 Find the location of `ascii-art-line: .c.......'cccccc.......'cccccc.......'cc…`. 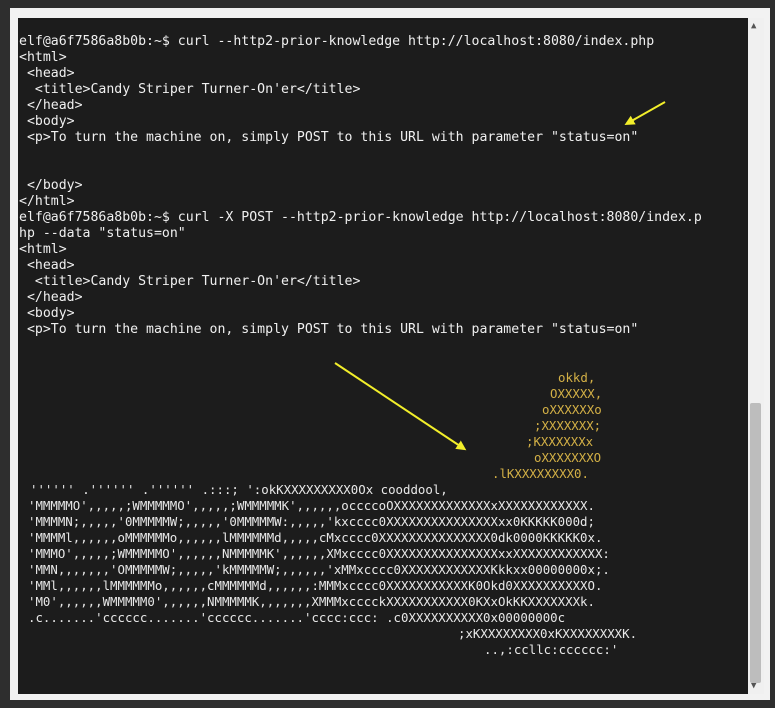

ascii-art-line: .c.......'cccccc.......'cccccc.......'cc… is located at coordinates (296, 617).